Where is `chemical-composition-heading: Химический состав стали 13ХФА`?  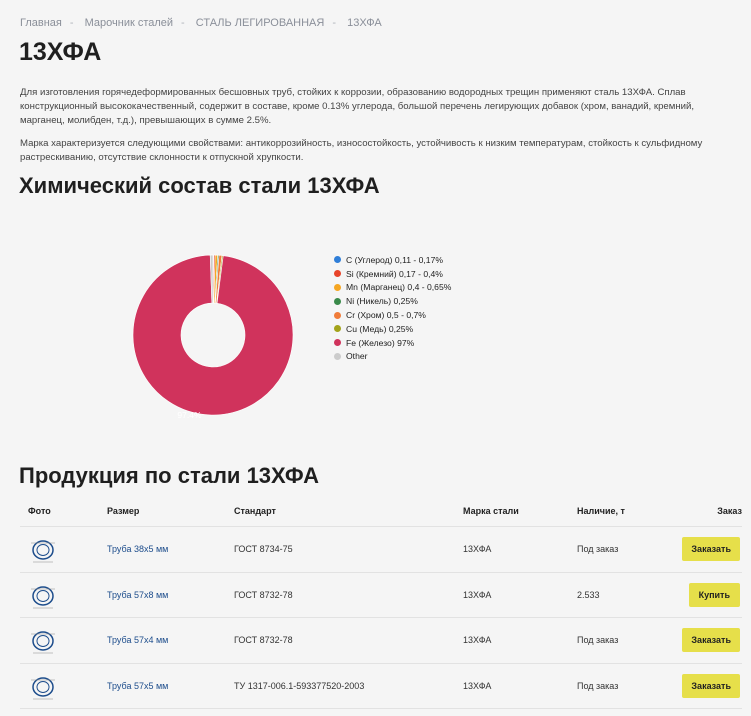
chemical-composition-heading: Химический состав стали 13ХФА is located at coordinates (199, 185).